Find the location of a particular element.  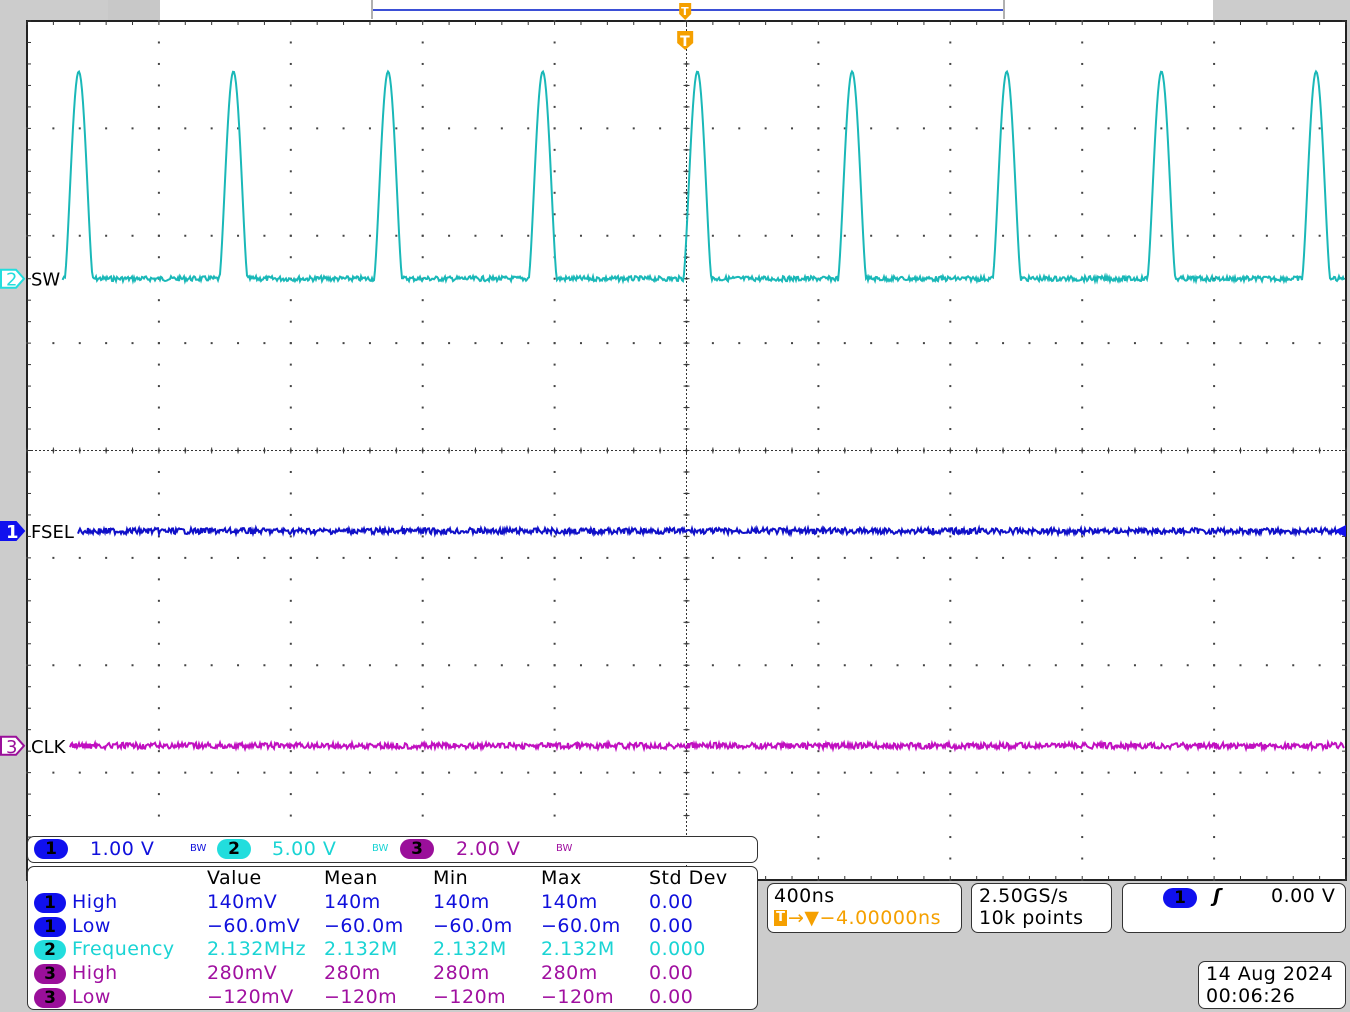

measurement-std-dev: 0.00 is located at coordinates (671, 996).